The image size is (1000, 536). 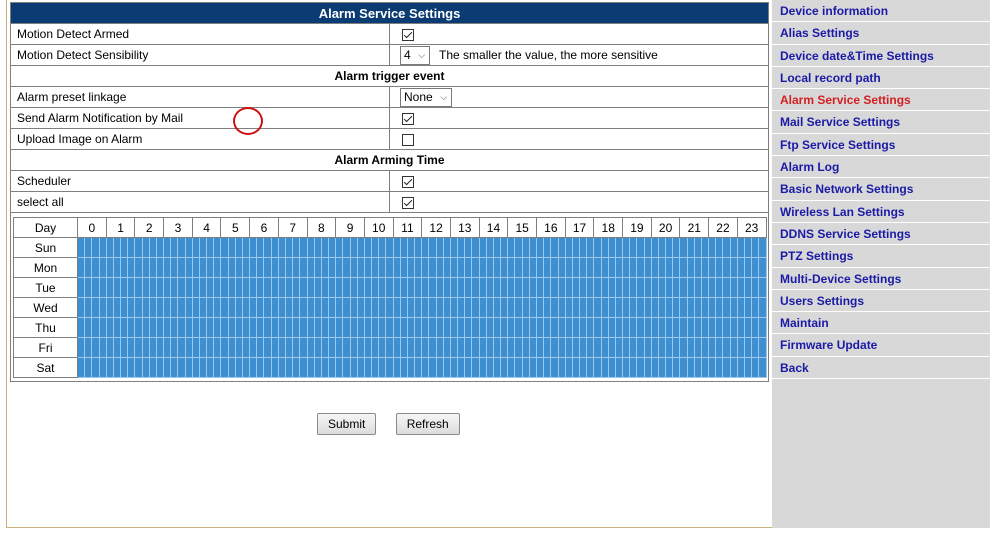 What do you see at coordinates (751, 227) in the screenshot?
I see `hour-header: 23` at bounding box center [751, 227].